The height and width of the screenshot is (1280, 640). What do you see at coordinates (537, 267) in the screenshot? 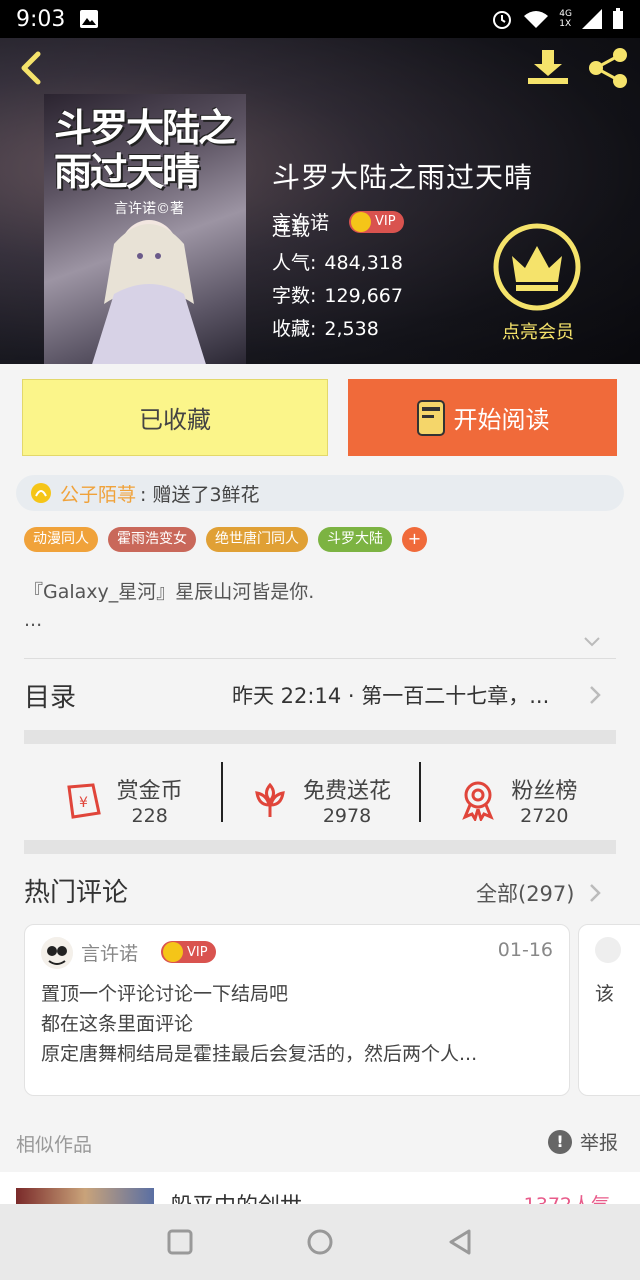
I see `vip-crown-button-icon` at bounding box center [537, 267].